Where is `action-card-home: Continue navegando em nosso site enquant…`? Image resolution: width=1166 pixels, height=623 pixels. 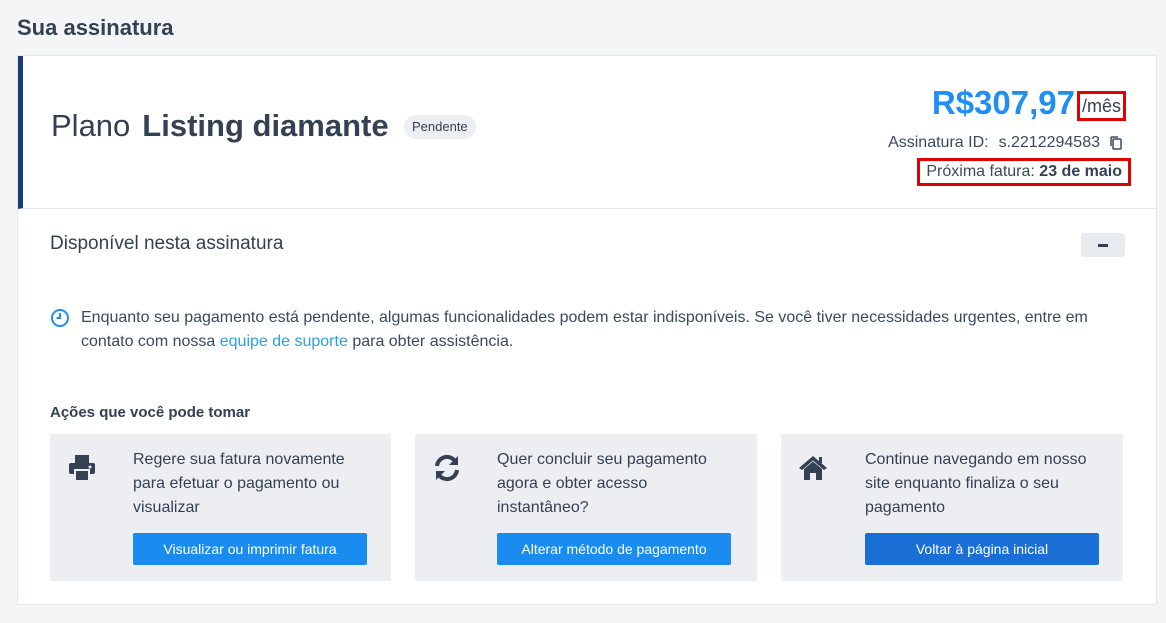
action-card-home: Continue navegando em nosso site enquant… is located at coordinates (952, 507).